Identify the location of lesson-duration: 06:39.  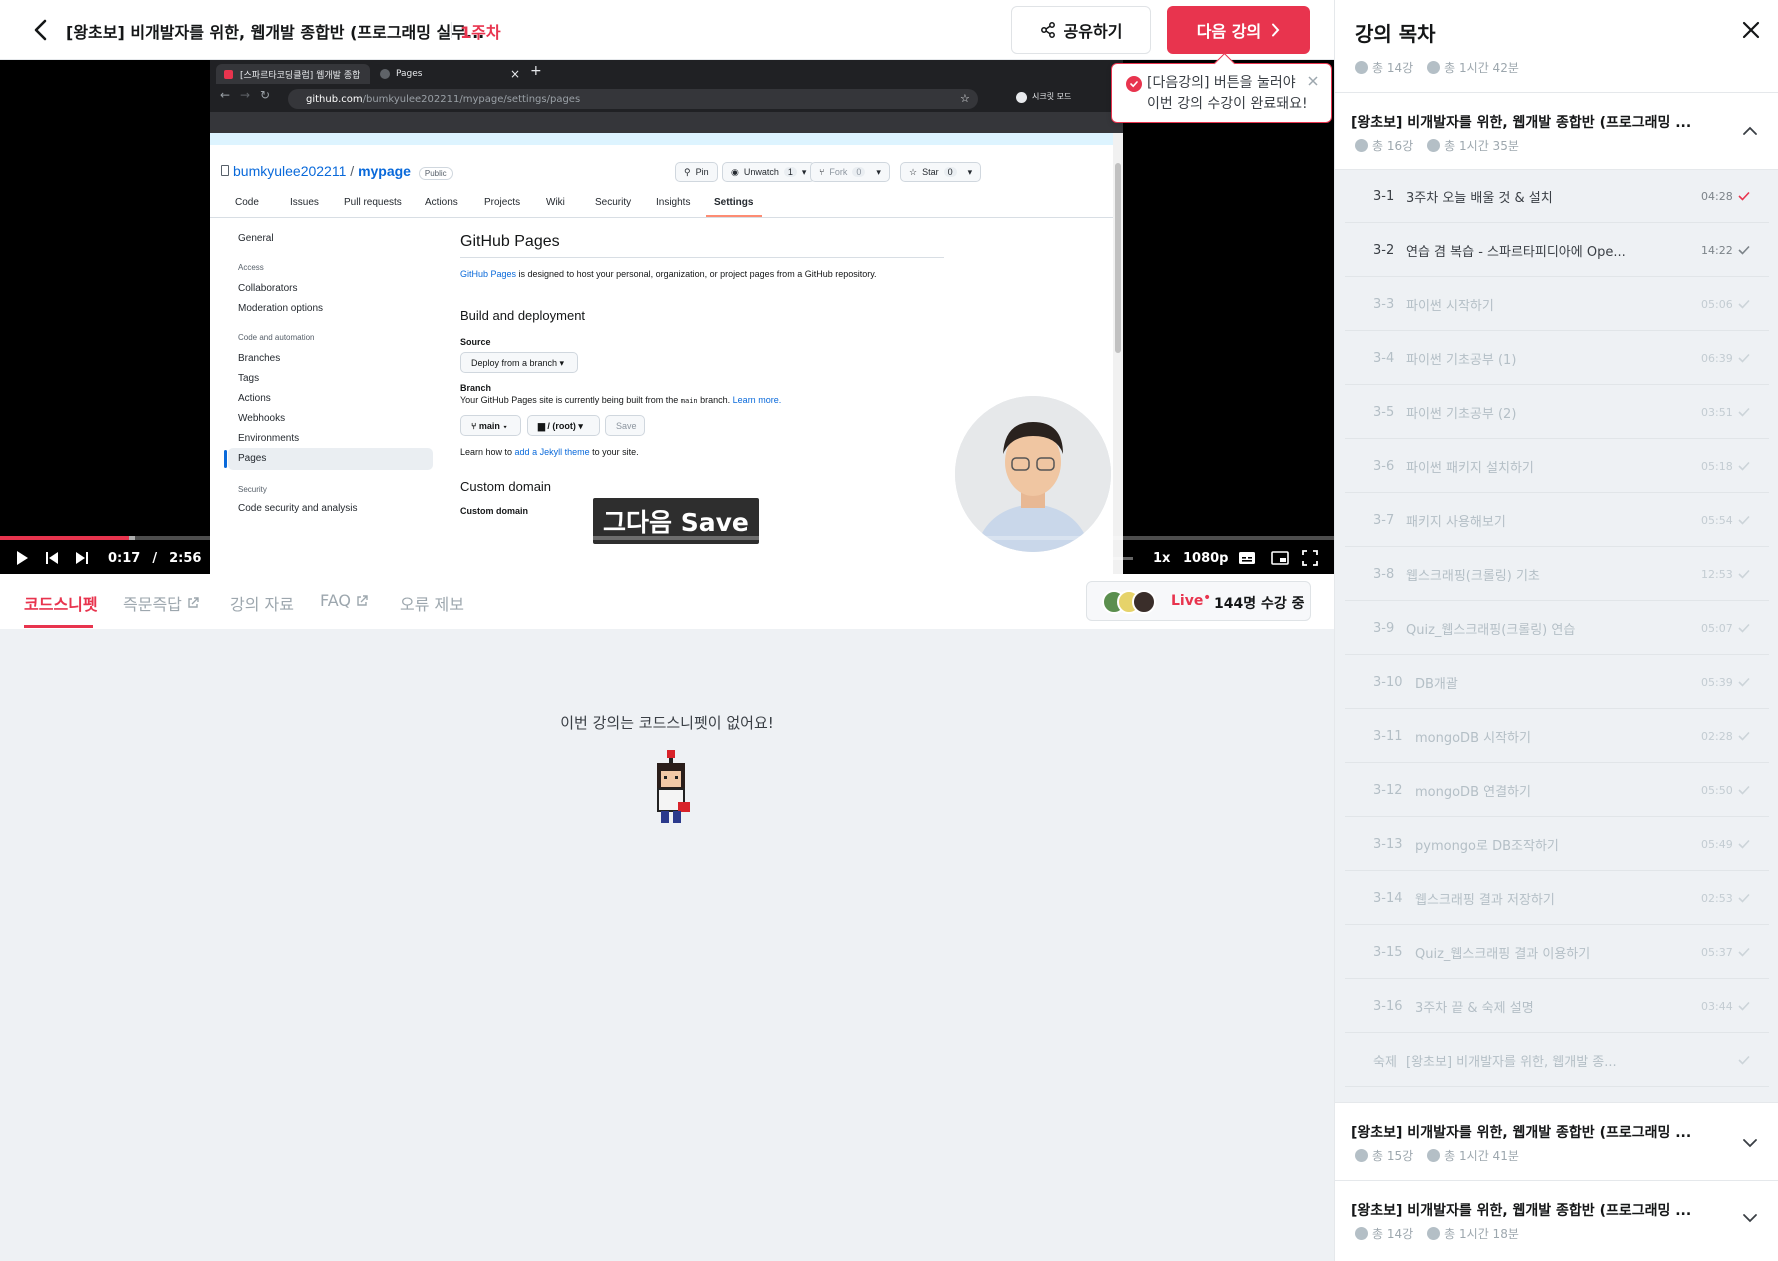
(1717, 358).